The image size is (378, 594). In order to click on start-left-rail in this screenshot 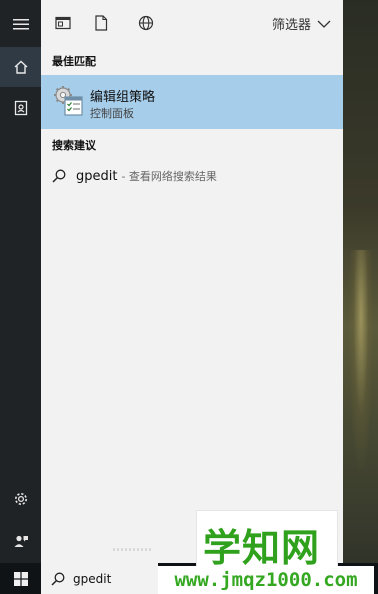, I will do `click(20, 281)`.